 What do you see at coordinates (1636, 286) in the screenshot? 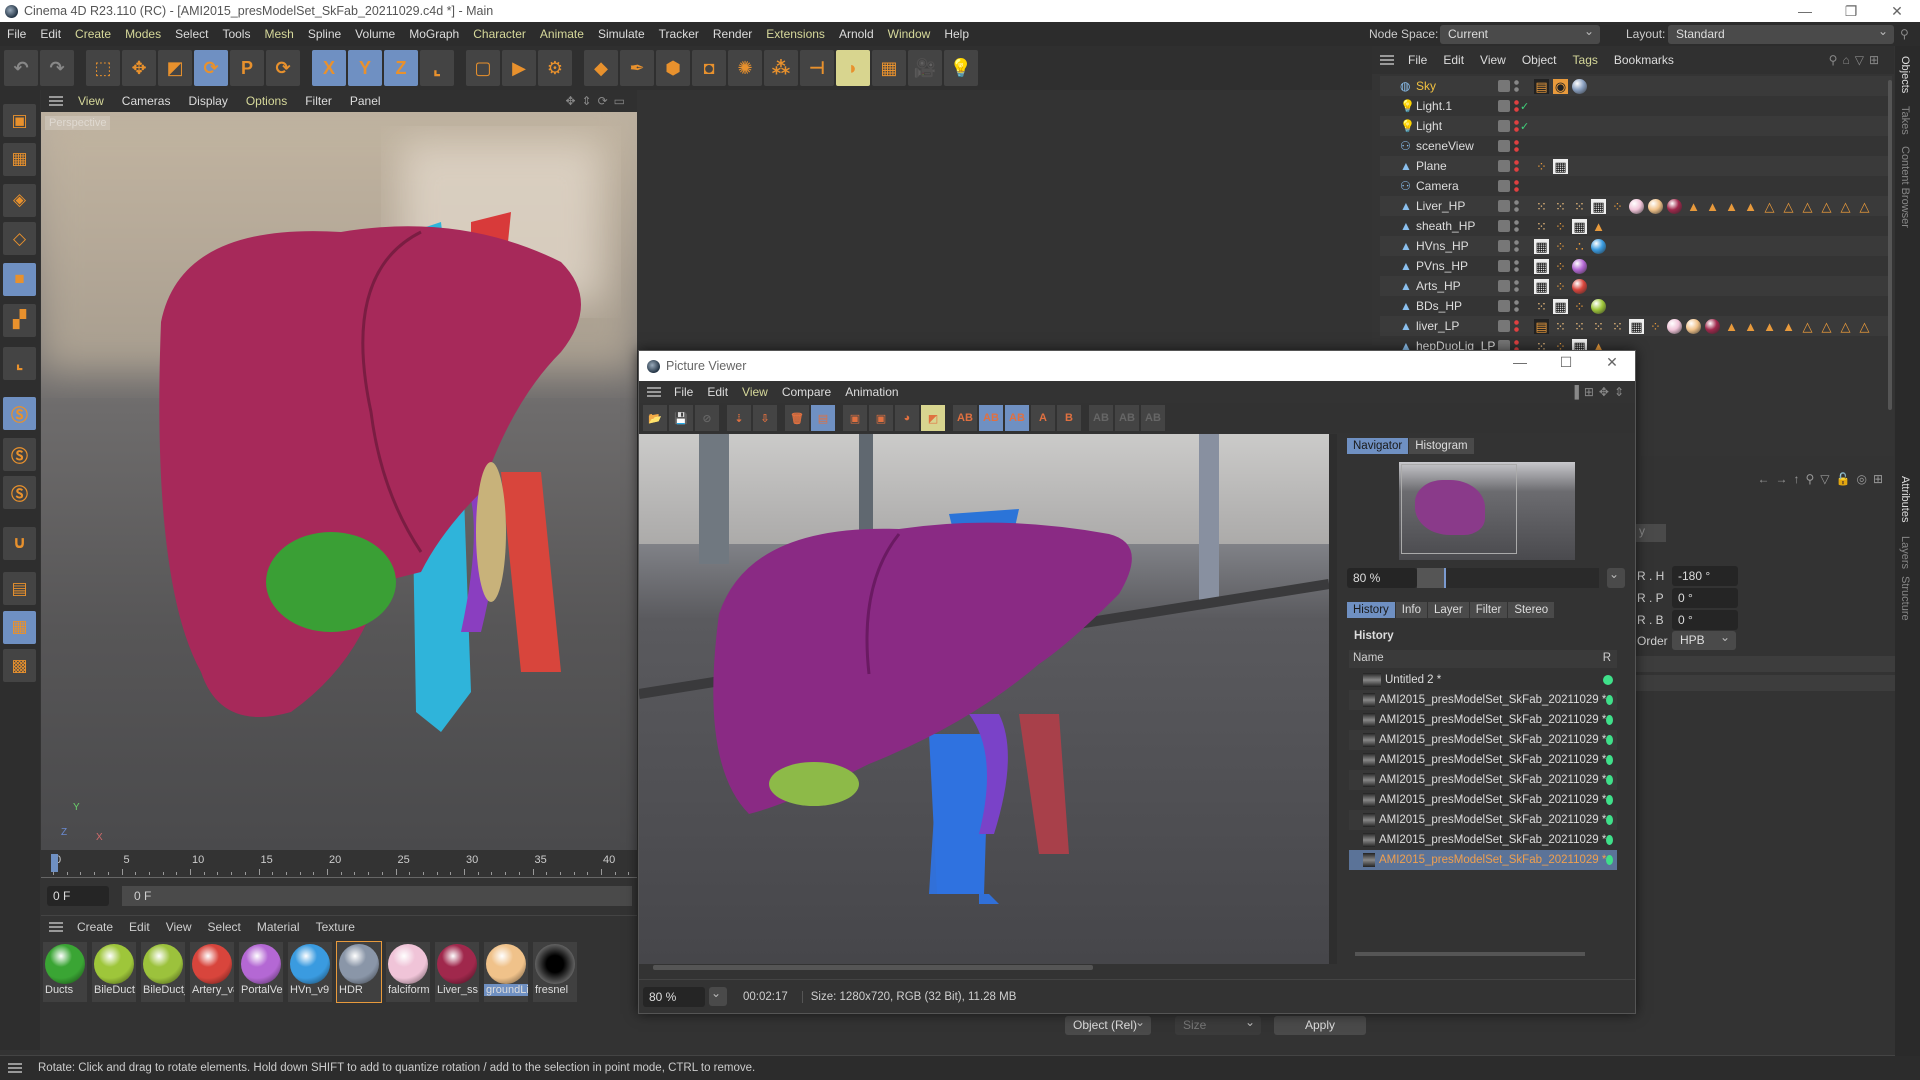
I see `object-row-arts-hp: ▲ Arts_HP ▦ ⁘` at bounding box center [1636, 286].